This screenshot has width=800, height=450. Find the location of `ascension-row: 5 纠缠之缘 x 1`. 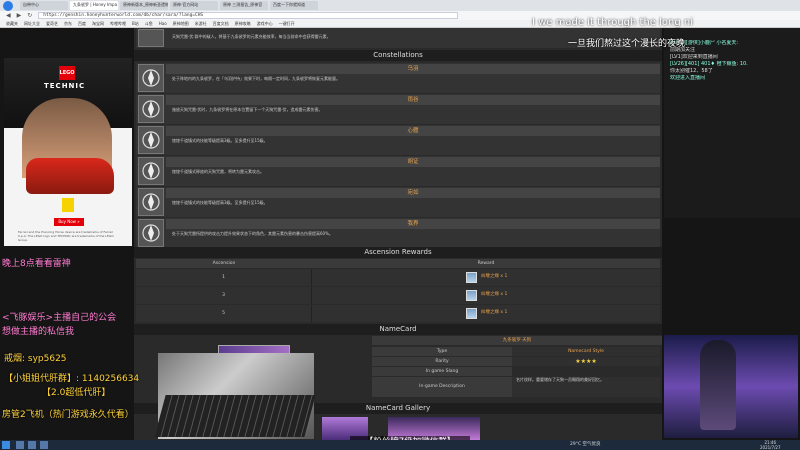

ascension-row: 5 纠缠之缘 x 1 is located at coordinates (398, 313).